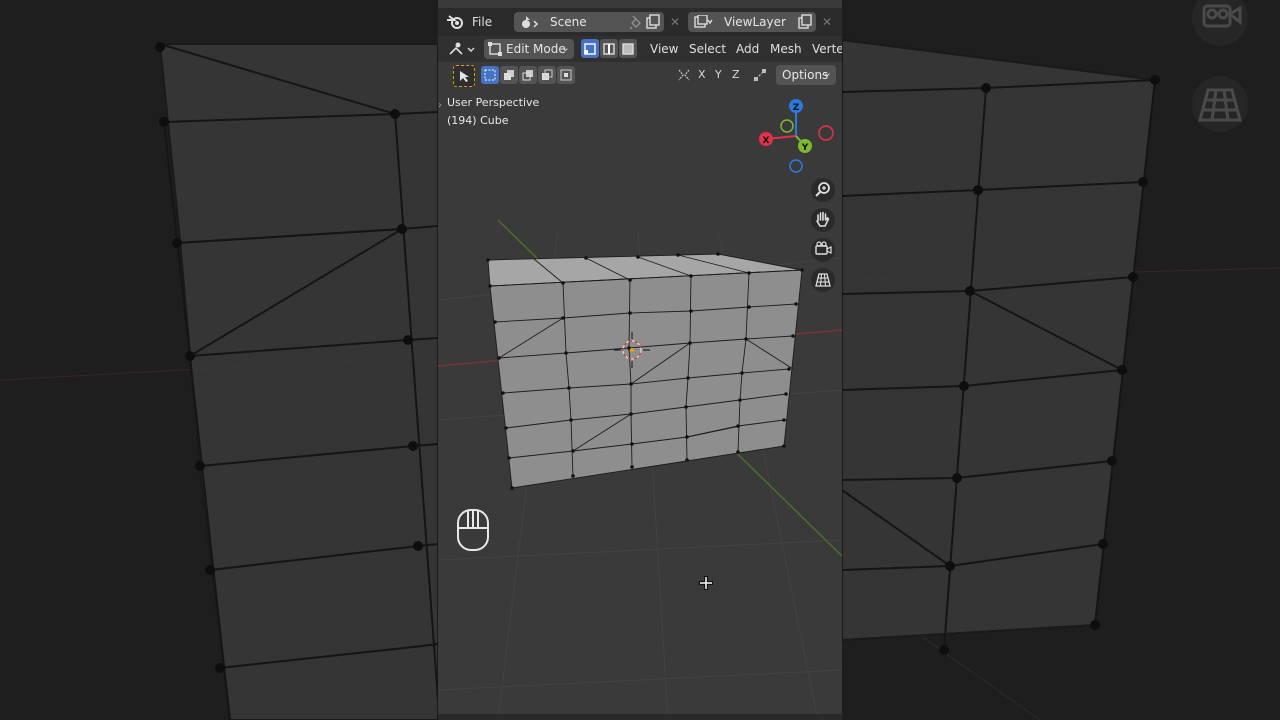  What do you see at coordinates (826, 133) in the screenshot?
I see `neg-x-axis-handle` at bounding box center [826, 133].